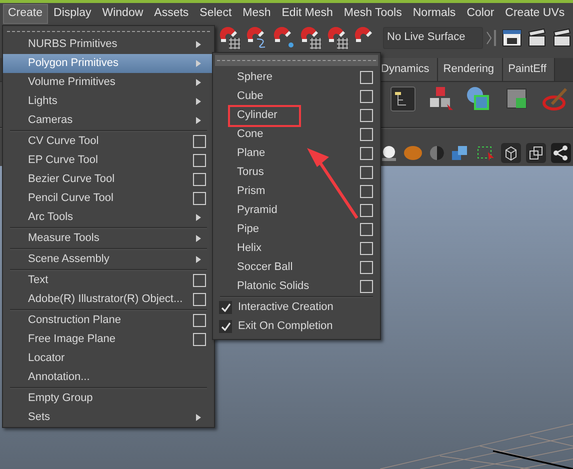  I want to click on menu-item: Helix, so click(296, 248).